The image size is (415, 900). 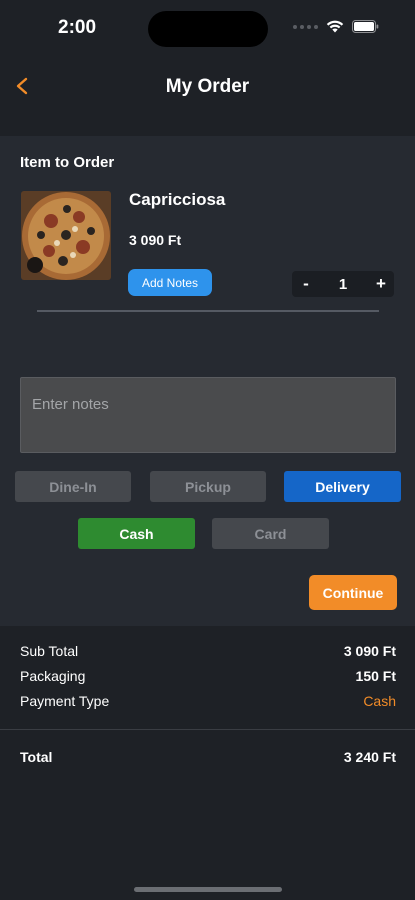 I want to click on dynamic-island, so click(x=208, y=29).